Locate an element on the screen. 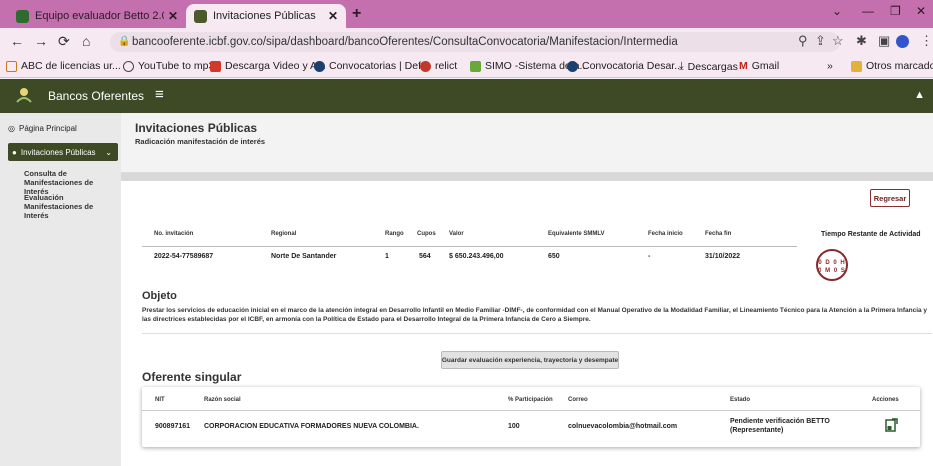 The width and height of the screenshot is (933, 466). col-header-participacion: % Participación is located at coordinates (530, 400).